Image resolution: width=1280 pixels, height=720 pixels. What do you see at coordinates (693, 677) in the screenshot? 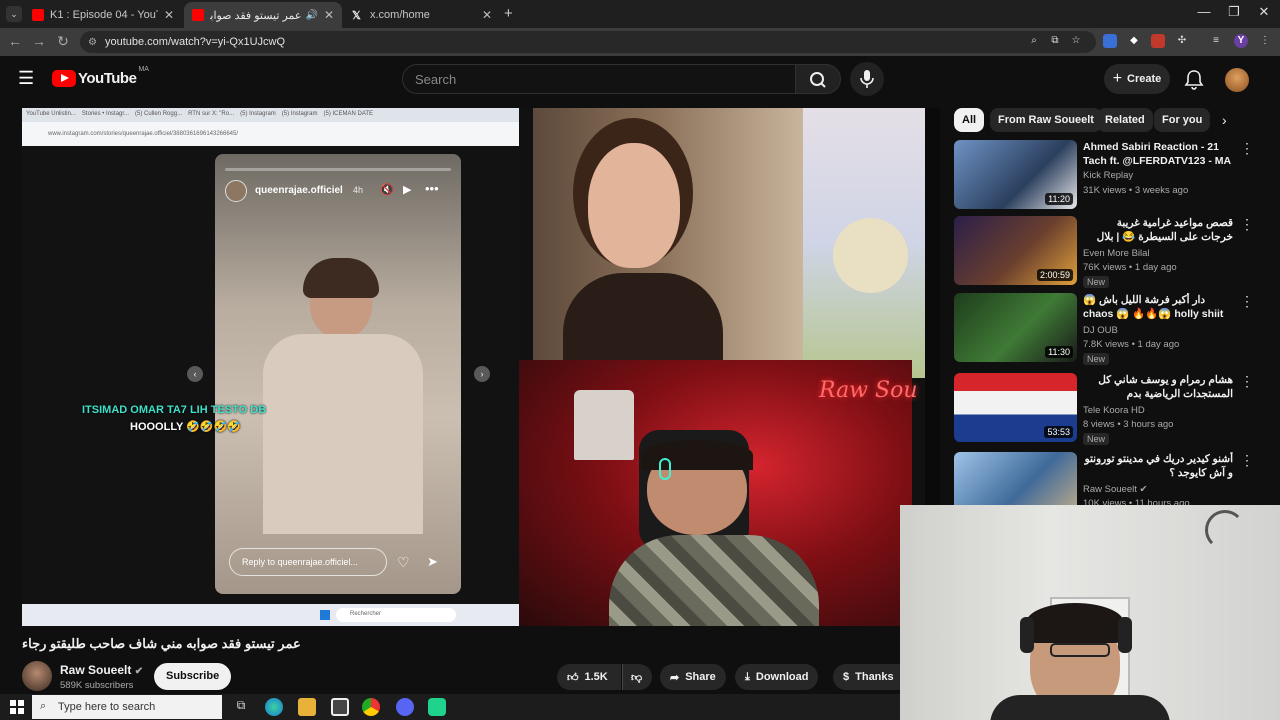
I see `share-button: ➦ Share` at bounding box center [693, 677].